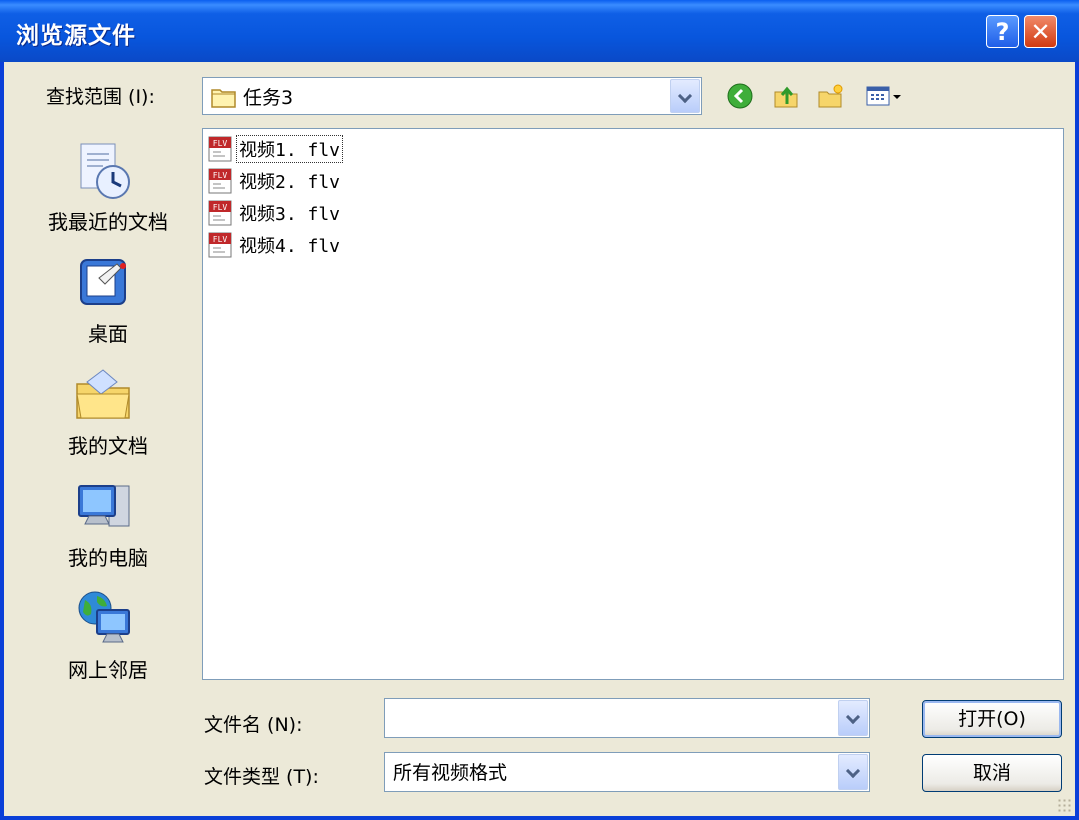  Describe the element at coordinates (740, 96) in the screenshot. I see `back-icon` at that location.